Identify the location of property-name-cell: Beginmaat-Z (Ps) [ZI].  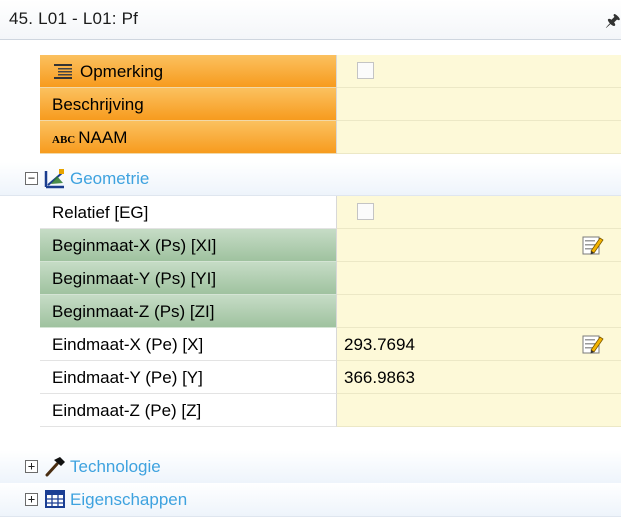
(188, 311).